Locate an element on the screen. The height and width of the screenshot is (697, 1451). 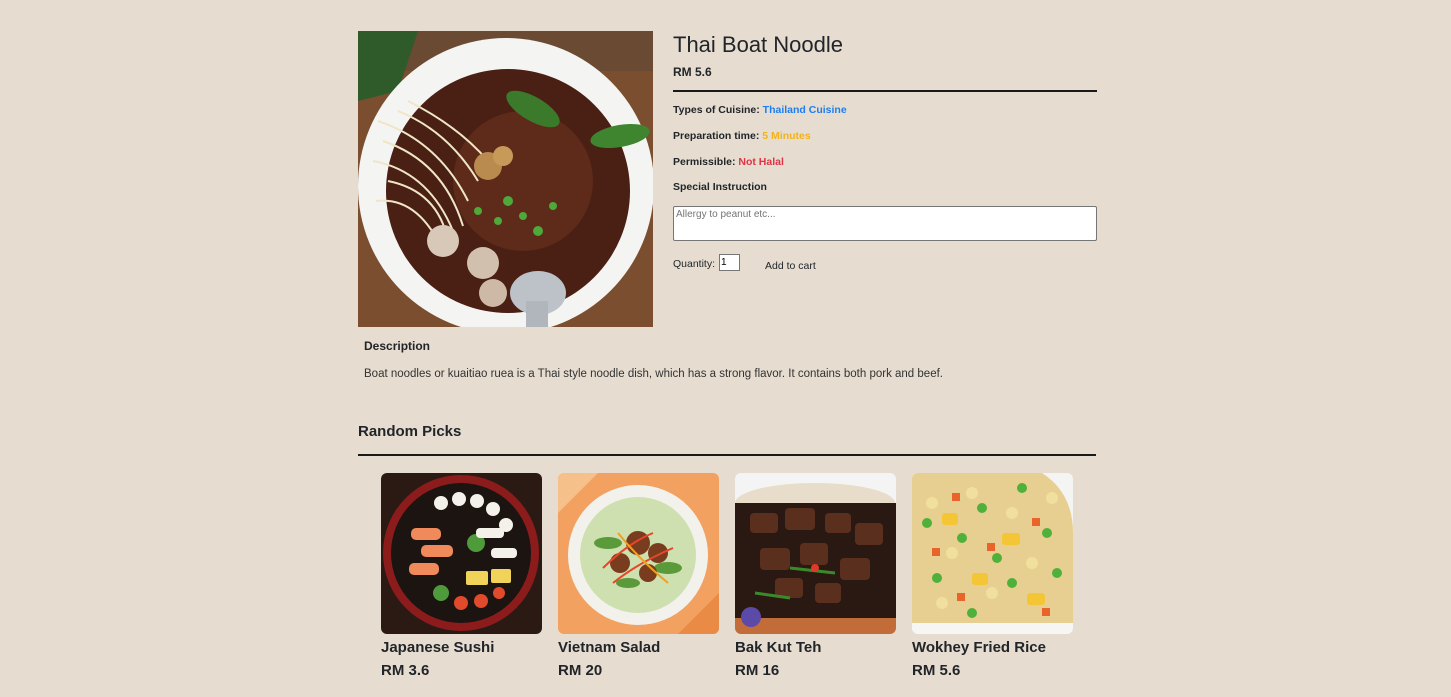
quantity-input is located at coordinates (729, 262).